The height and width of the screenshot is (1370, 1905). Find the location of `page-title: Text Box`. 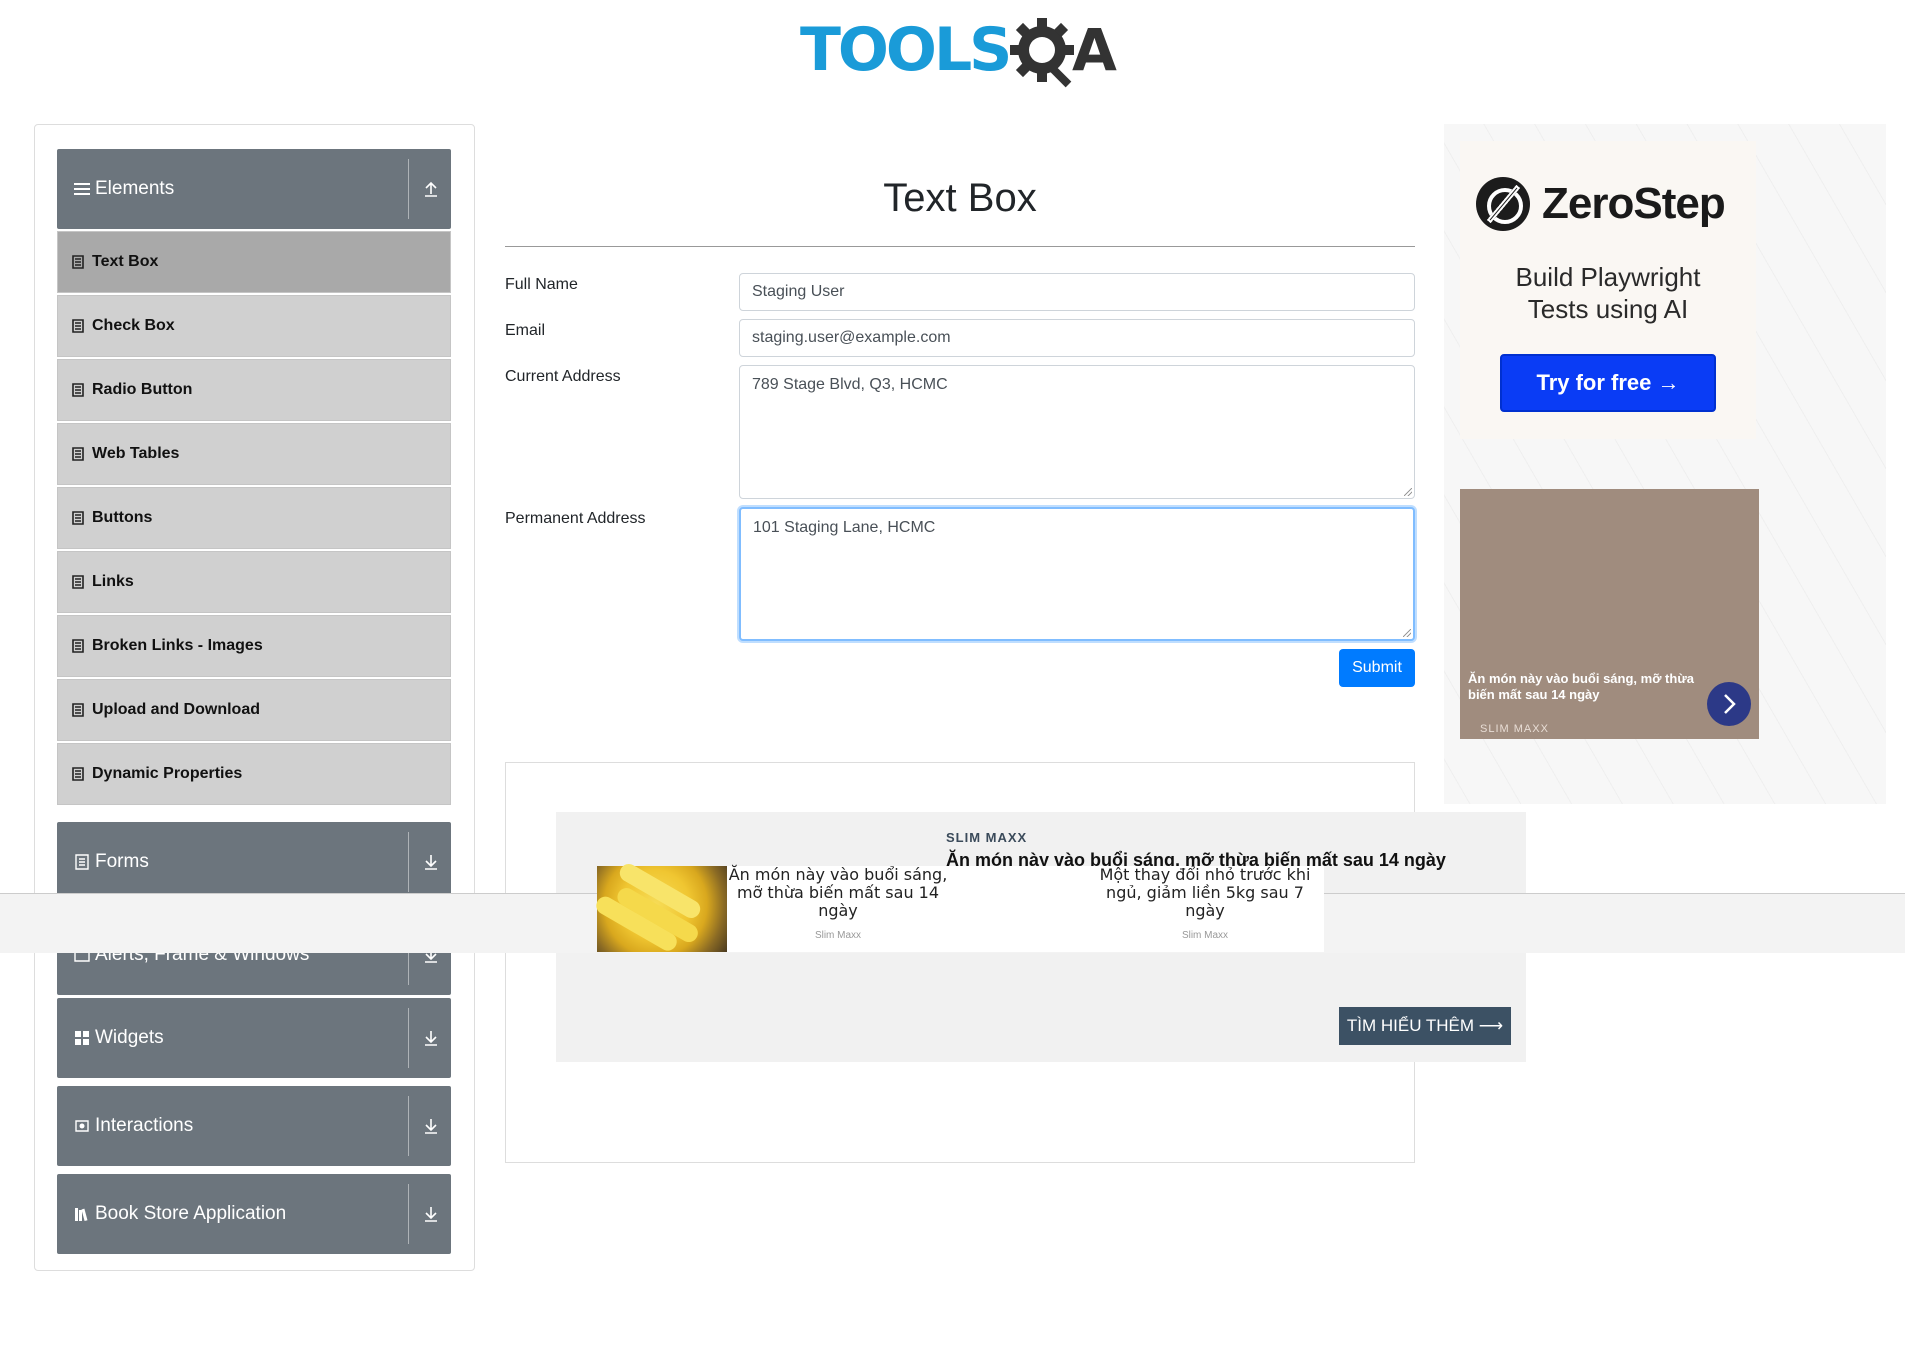

page-title: Text Box is located at coordinates (960, 198).